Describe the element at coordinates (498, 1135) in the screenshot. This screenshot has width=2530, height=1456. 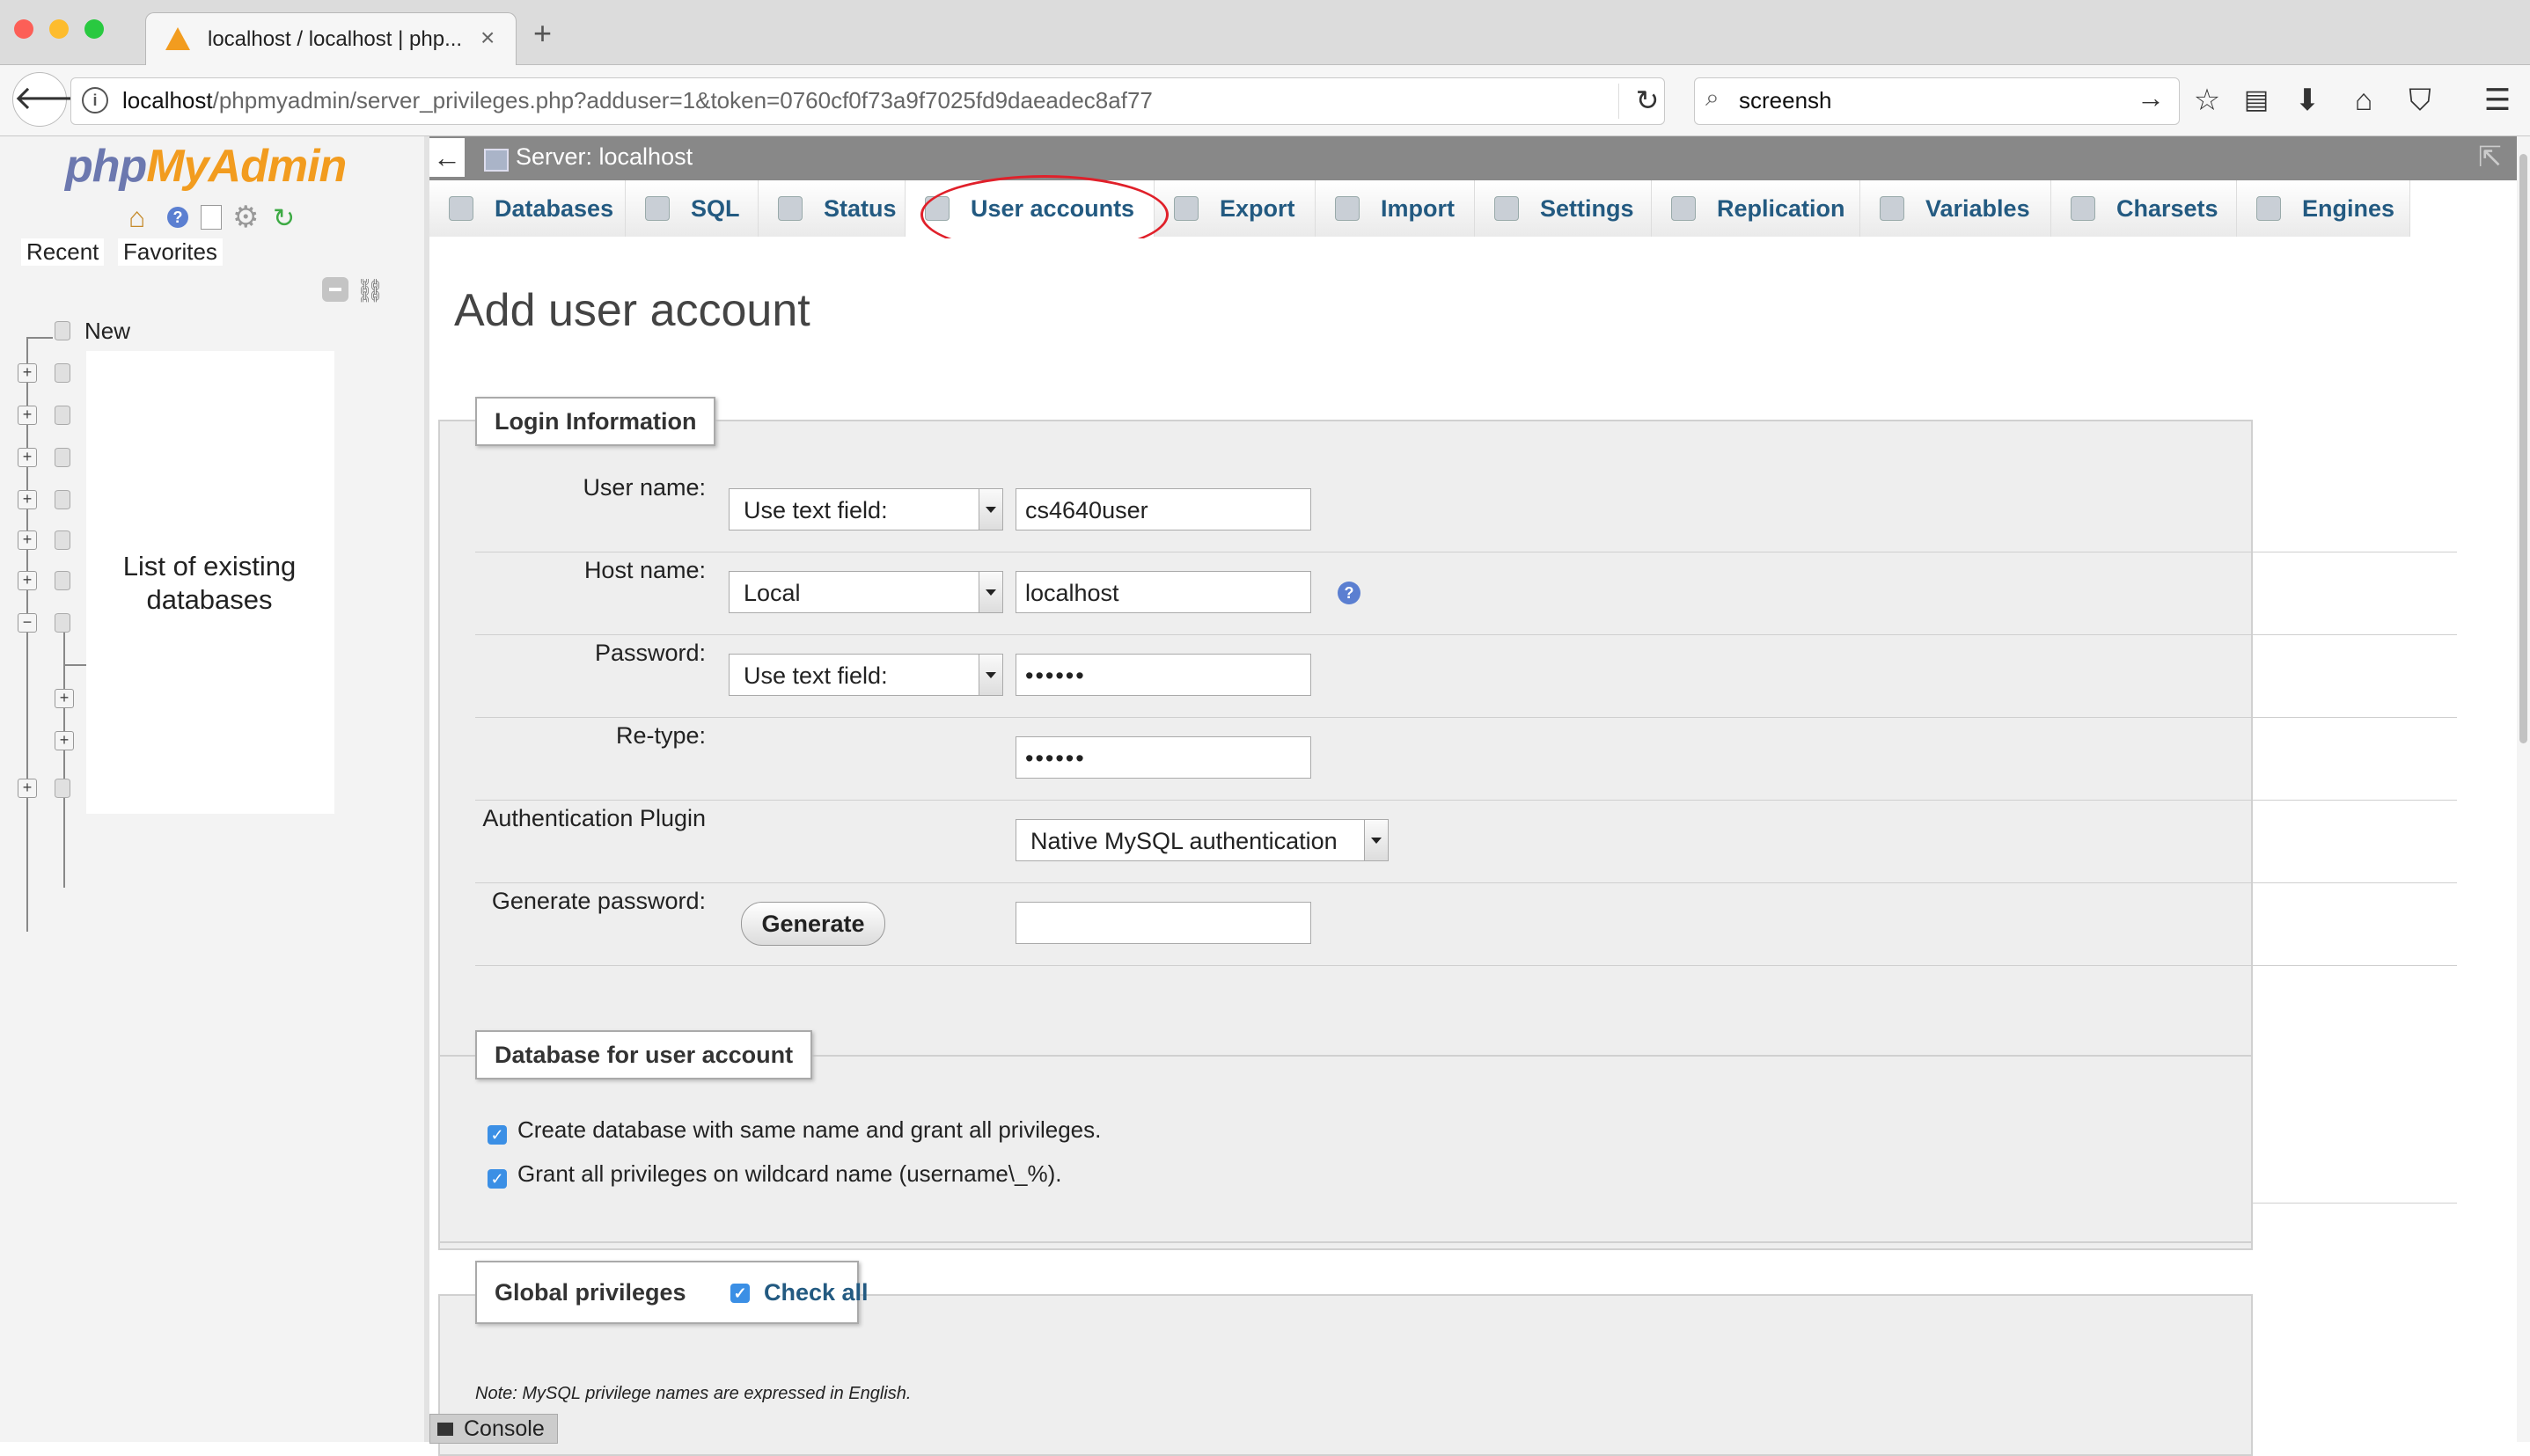
I see `create-database-checkbox: ✓` at that location.